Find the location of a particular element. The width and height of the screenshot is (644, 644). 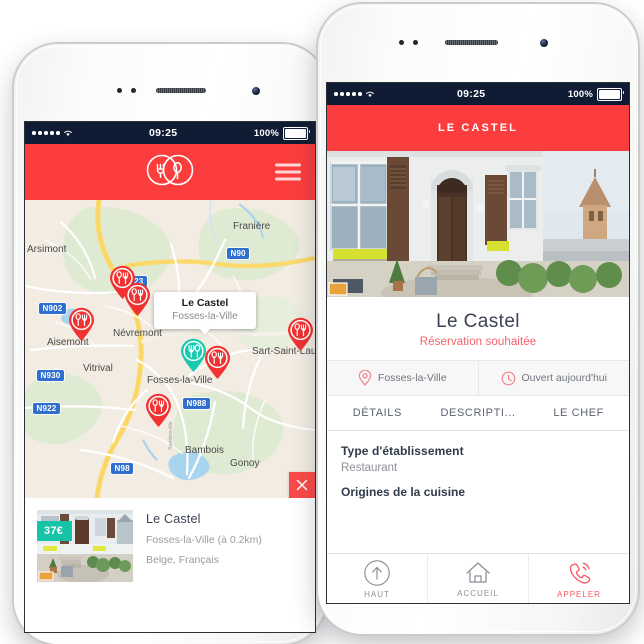

map-label-fosses-la-ville: Fosses-la-Ville is located at coordinates (180, 380).